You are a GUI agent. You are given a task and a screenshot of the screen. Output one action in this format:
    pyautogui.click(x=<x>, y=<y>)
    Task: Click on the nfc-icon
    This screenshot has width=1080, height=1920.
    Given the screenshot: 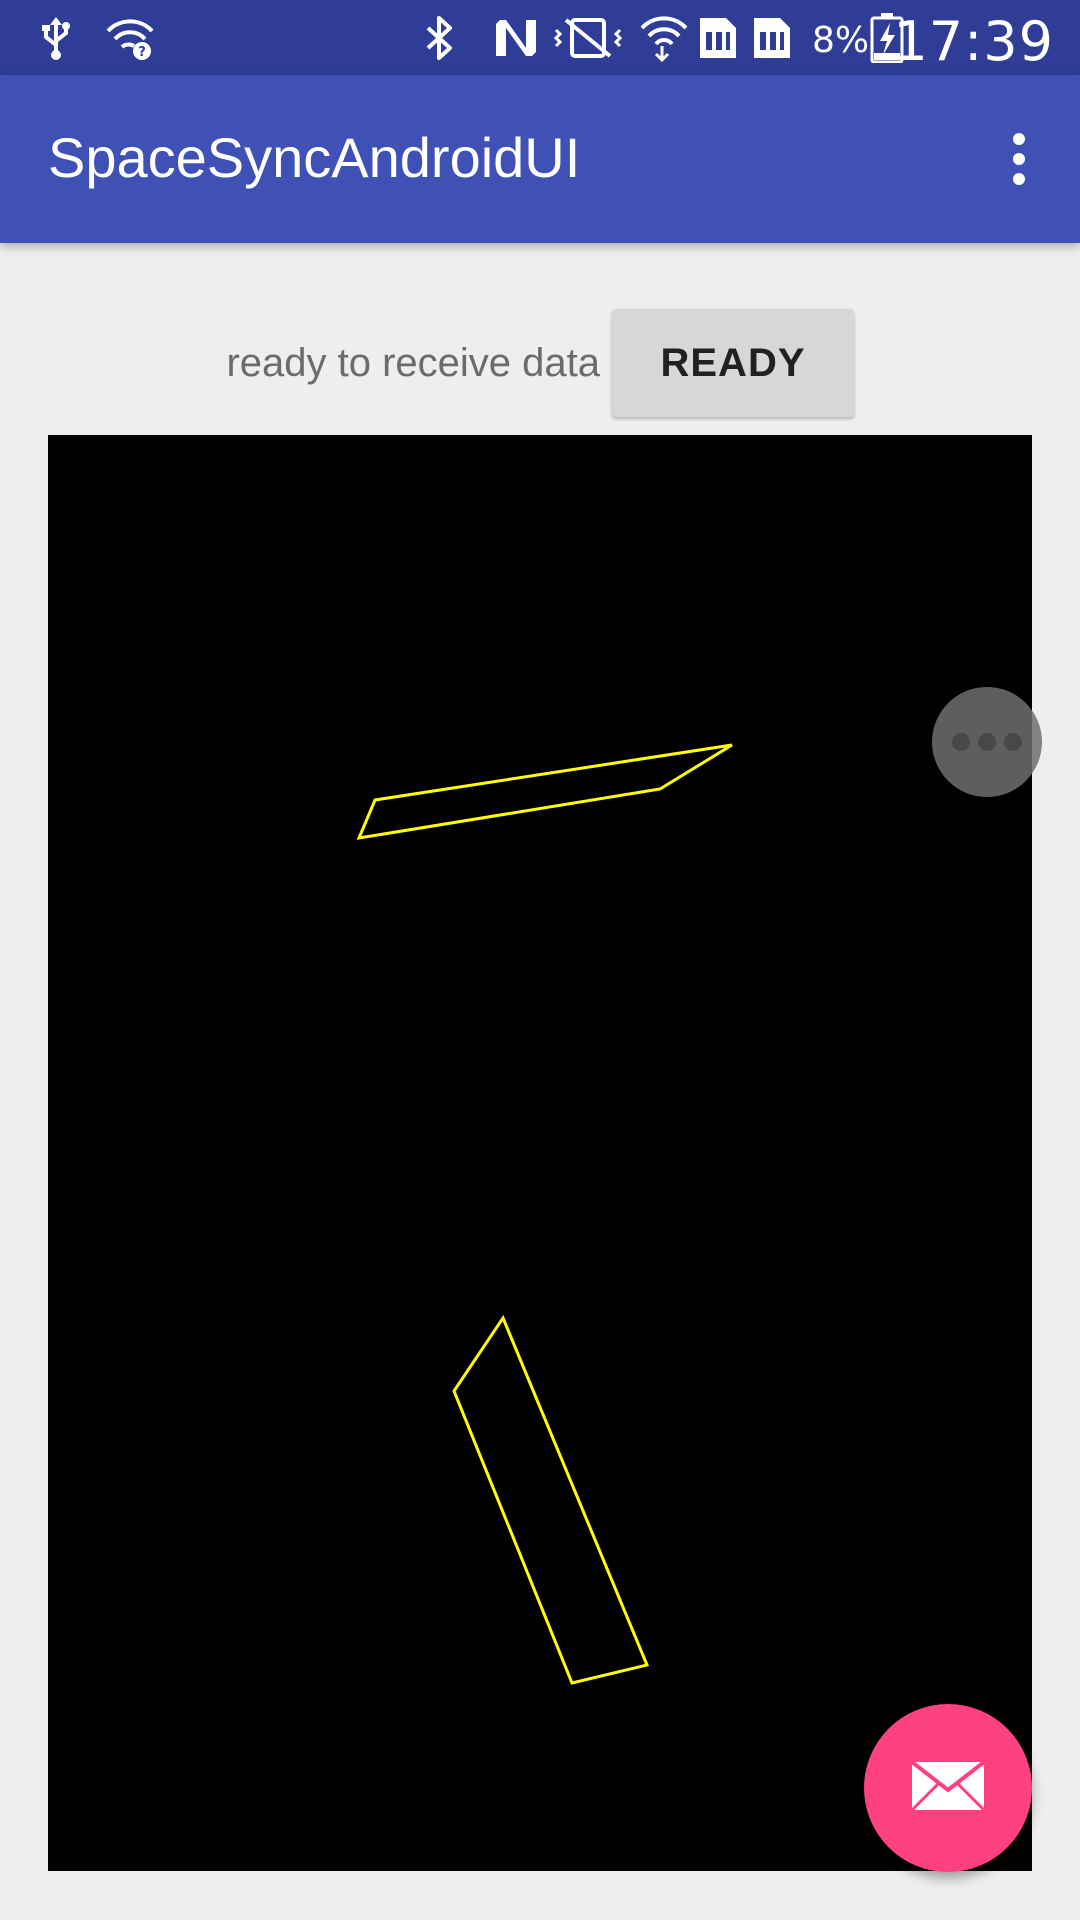 What is the action you would take?
    pyautogui.click(x=516, y=38)
    